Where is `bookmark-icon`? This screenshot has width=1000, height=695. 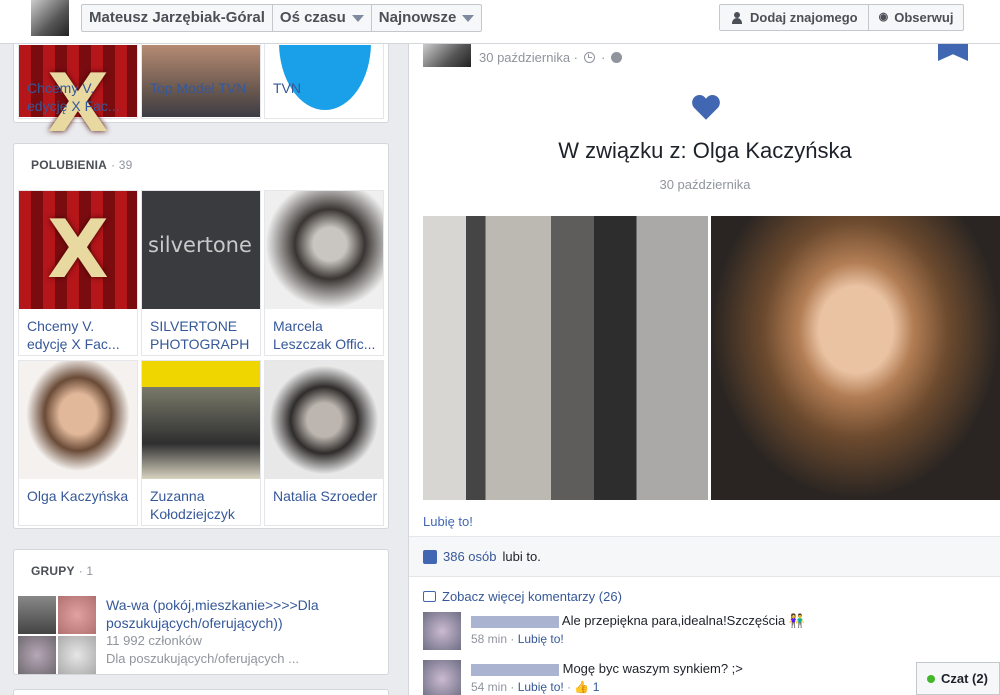
bookmark-icon is located at coordinates (953, 52).